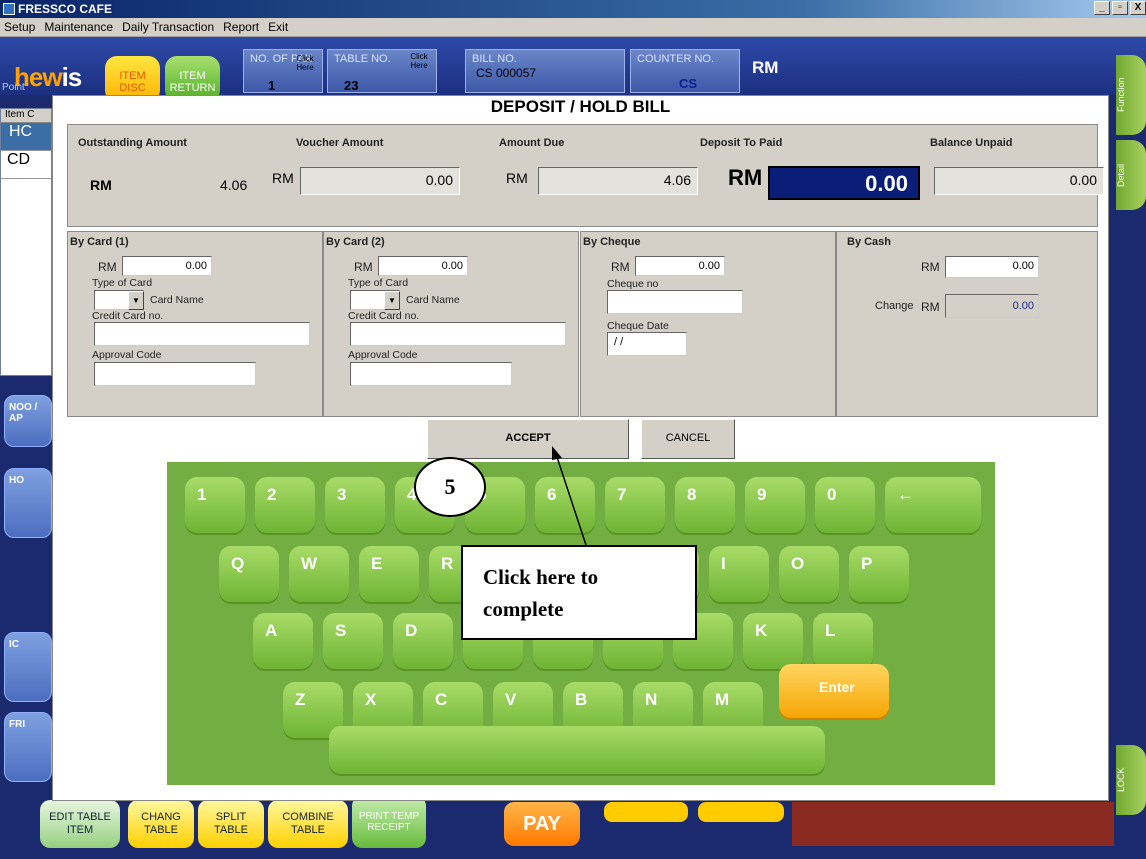 The image size is (1146, 859). What do you see at coordinates (28, 667) in the screenshot?
I see `category-button: IC` at bounding box center [28, 667].